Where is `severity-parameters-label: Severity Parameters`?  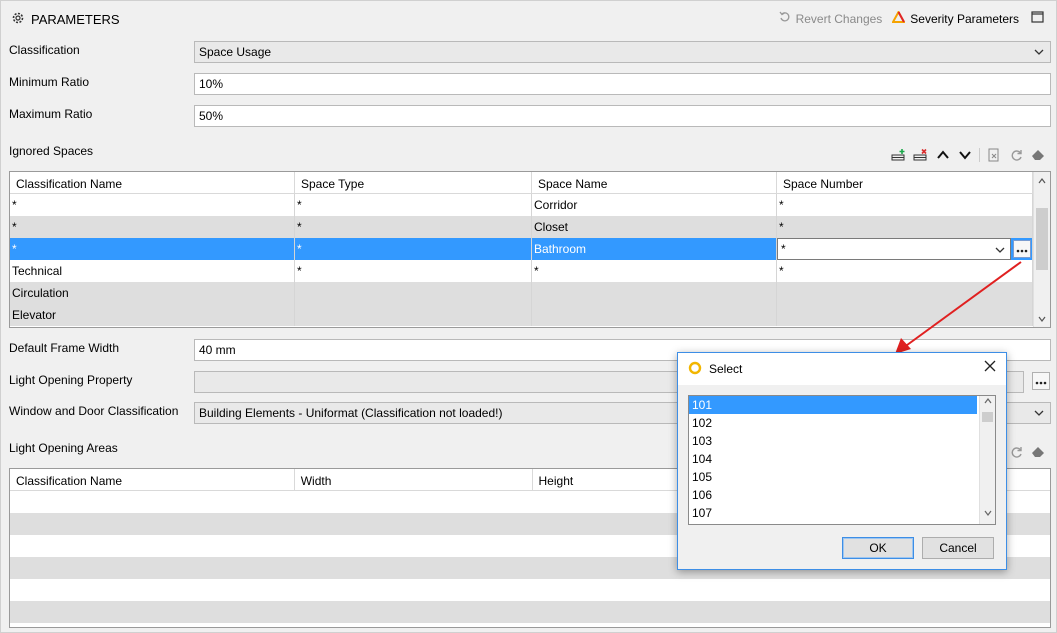
severity-parameters-label: Severity Parameters is located at coordinates (964, 18).